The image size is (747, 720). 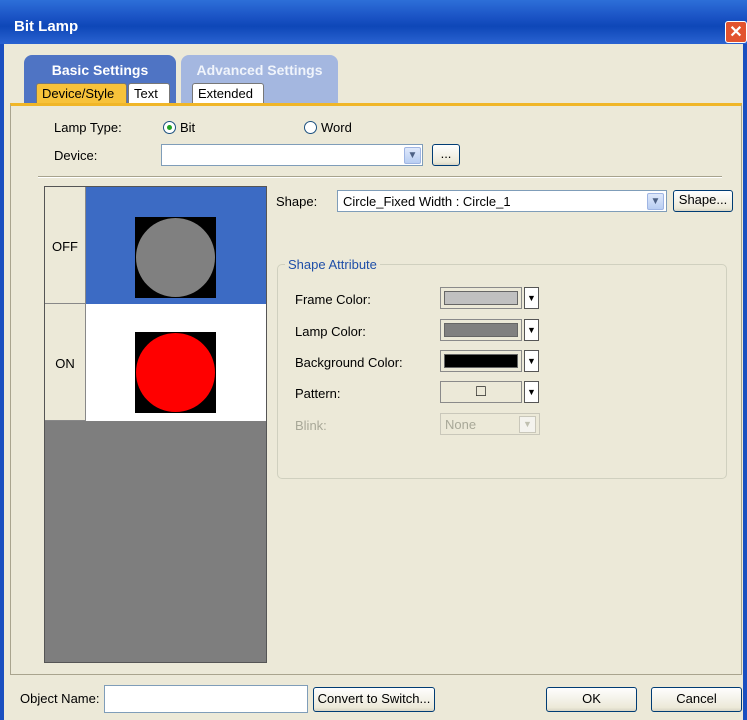 I want to click on tab-text: Text, so click(x=149, y=93).